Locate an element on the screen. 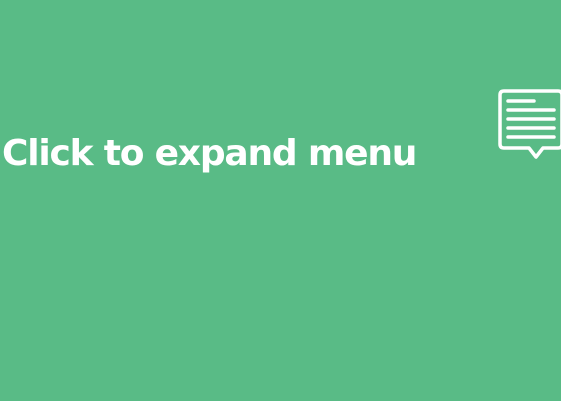 This screenshot has height=401, width=561. chat-message-icon is located at coordinates (528, 126).